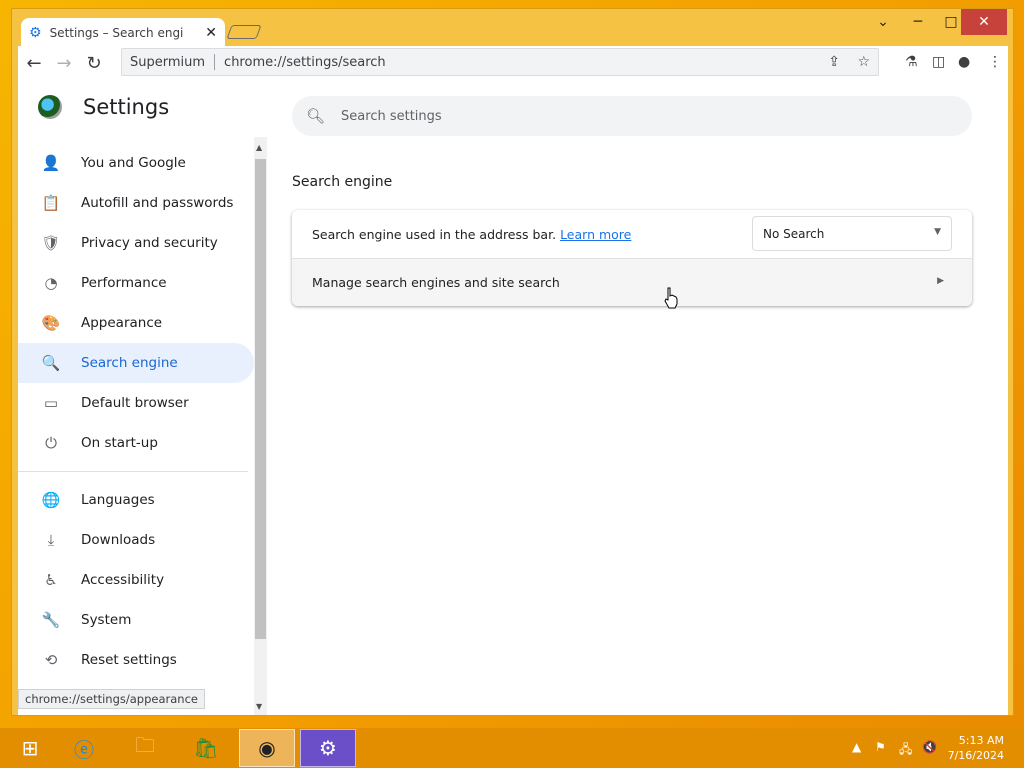 Image resolution: width=1024 pixels, height=768 pixels. Describe the element at coordinates (500, 62) in the screenshot. I see `address-bar: Supermium chrome://settings/search ⇪ ☆` at that location.